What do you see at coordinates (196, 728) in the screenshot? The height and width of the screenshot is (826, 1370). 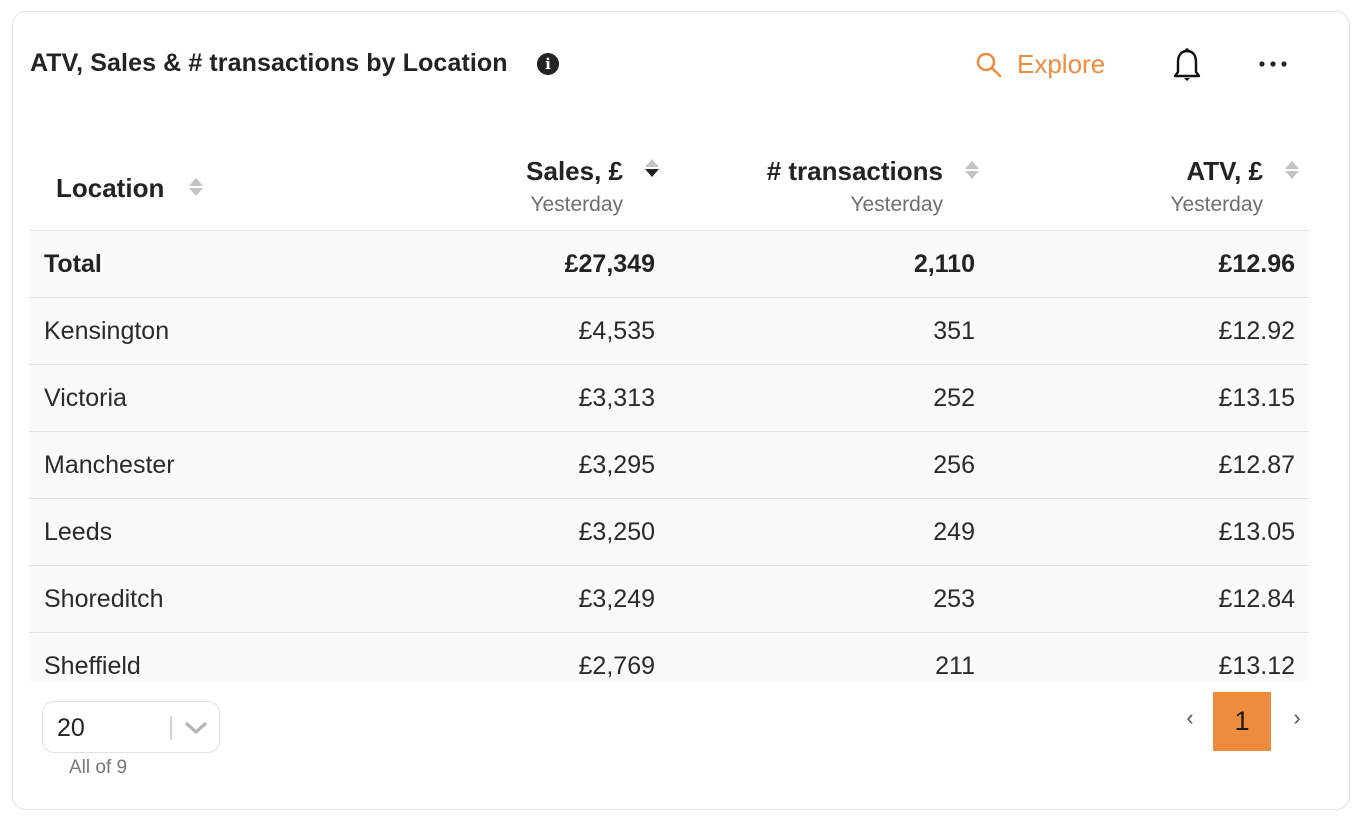 I see `chevron-down-icon` at bounding box center [196, 728].